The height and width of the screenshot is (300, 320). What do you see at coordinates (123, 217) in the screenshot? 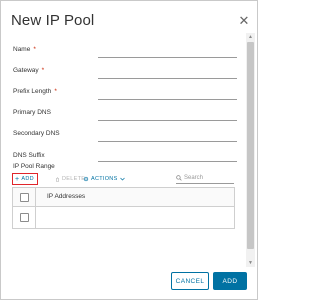
I see `table-row` at bounding box center [123, 217].